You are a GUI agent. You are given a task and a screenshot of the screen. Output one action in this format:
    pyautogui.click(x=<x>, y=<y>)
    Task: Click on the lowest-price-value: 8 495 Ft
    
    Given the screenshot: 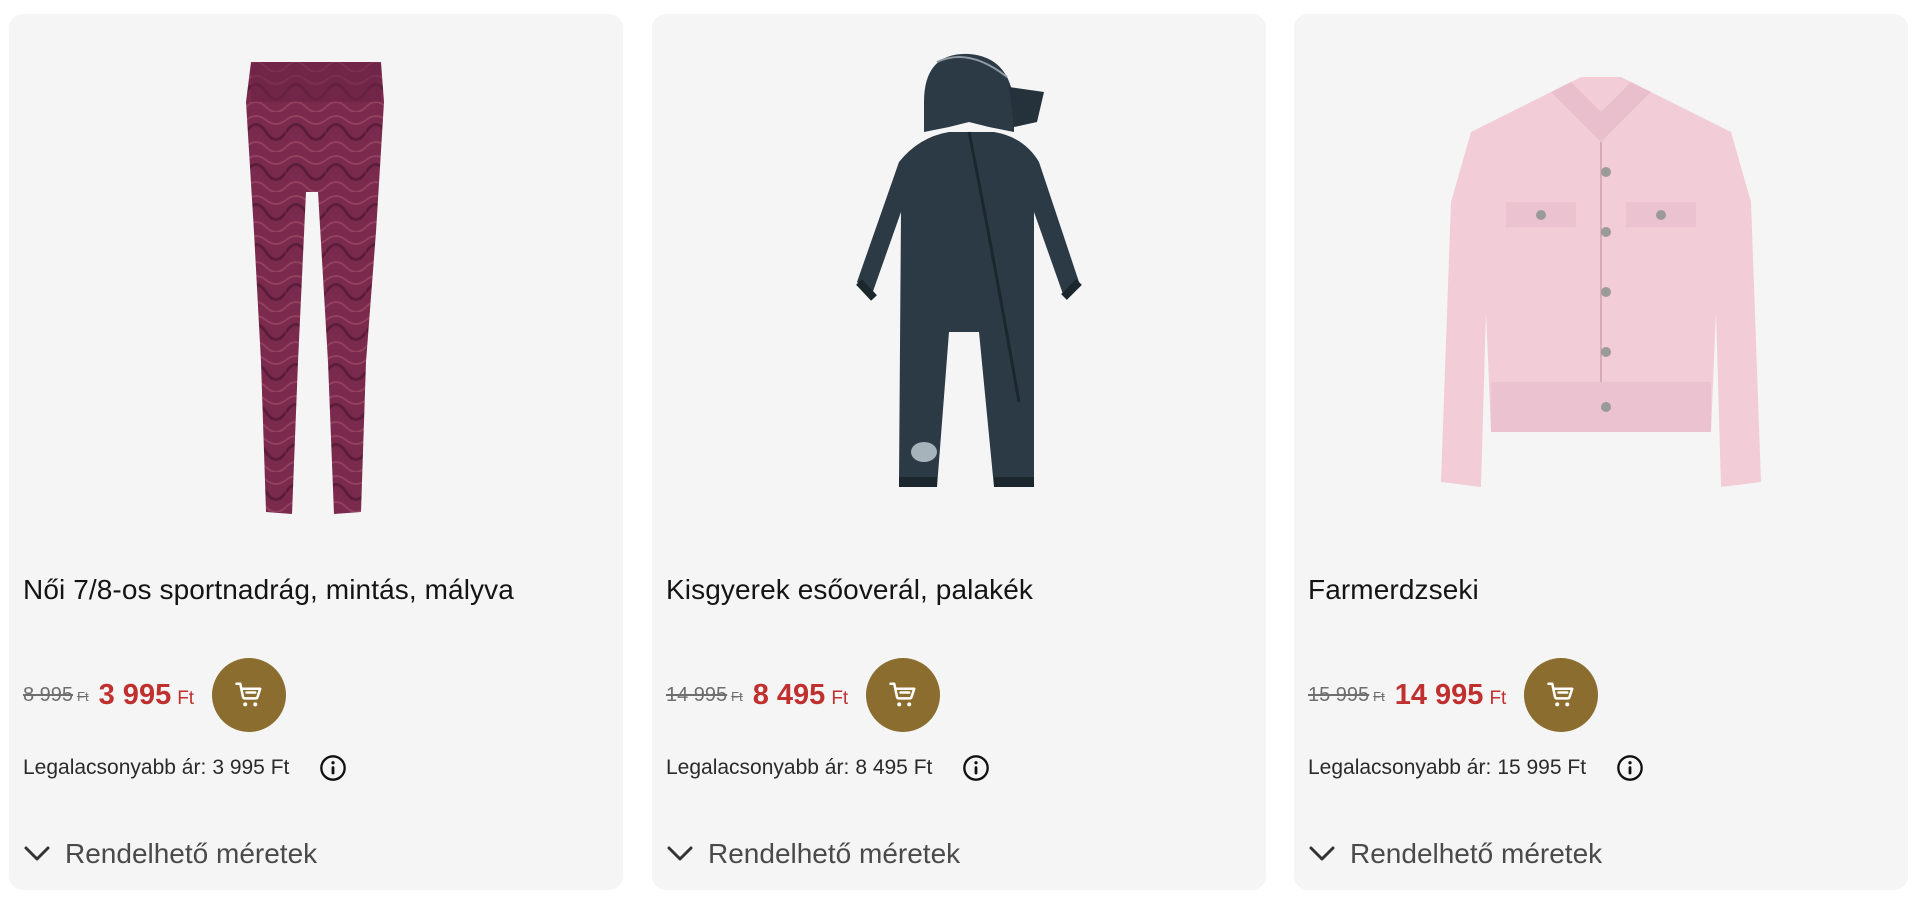 What is the action you would take?
    pyautogui.click(x=894, y=767)
    